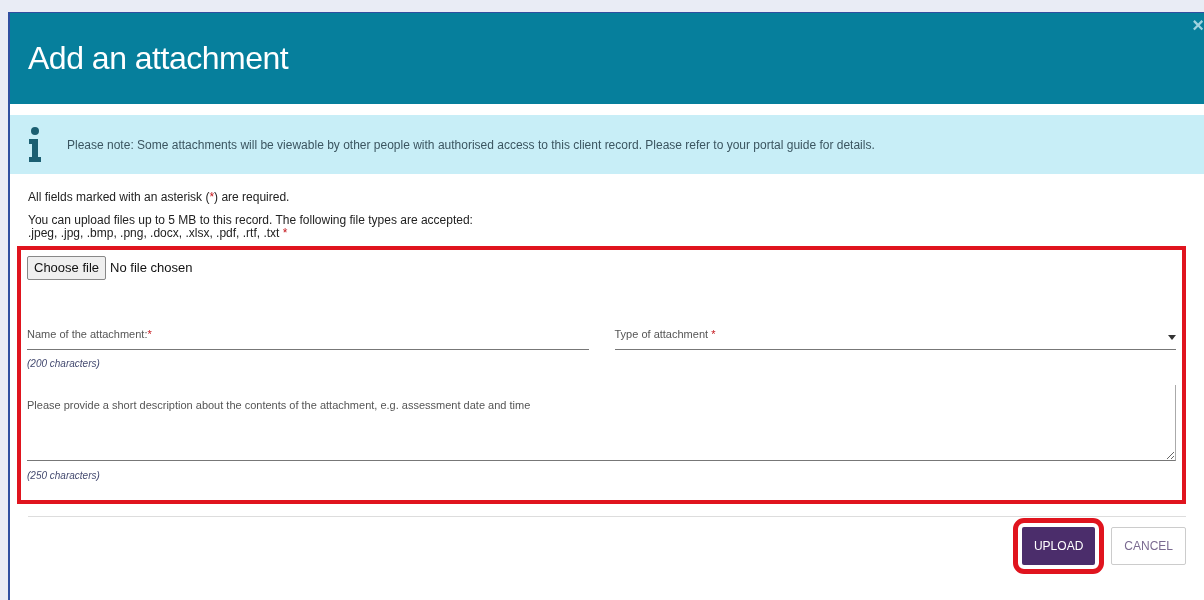 This screenshot has height=600, width=1204. Describe the element at coordinates (159, 197) in the screenshot. I see `required-note: All fields marked with an asterisk (*) are required.` at that location.